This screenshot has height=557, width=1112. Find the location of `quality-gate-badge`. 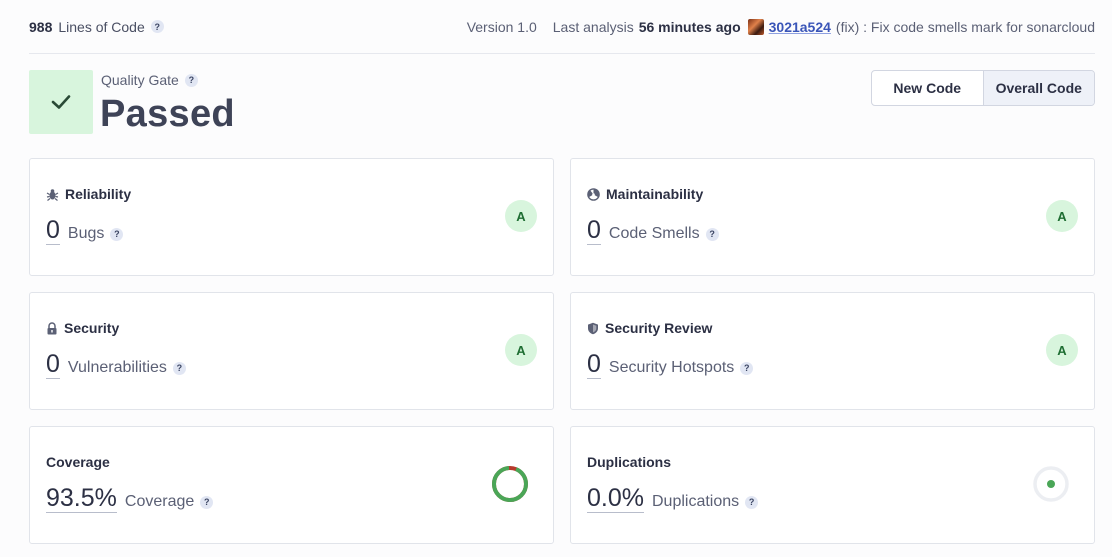

quality-gate-badge is located at coordinates (61, 102).